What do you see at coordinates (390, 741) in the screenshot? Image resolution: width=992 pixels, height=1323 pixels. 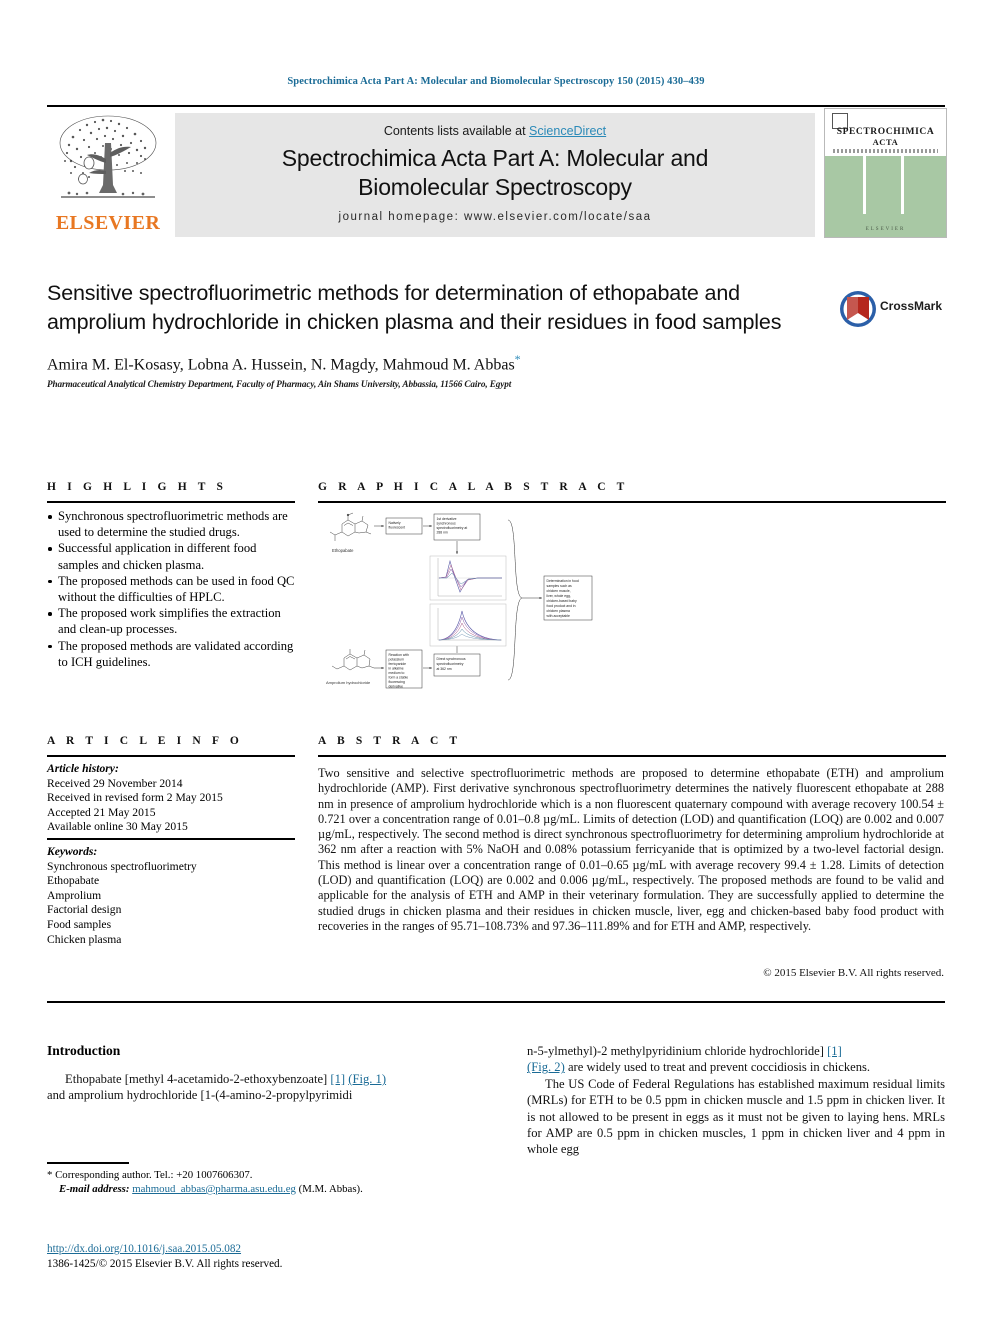 I see `abstract-heading: A B S T R A C T` at bounding box center [390, 741].